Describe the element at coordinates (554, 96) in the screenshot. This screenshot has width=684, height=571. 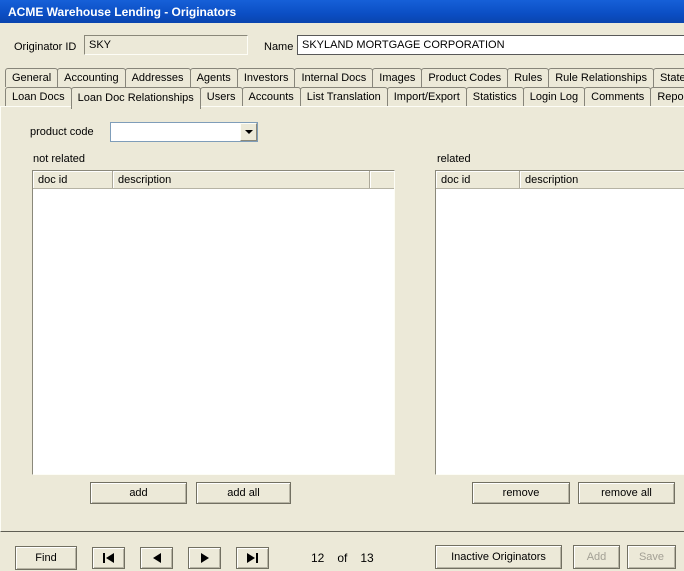
I see `tab-login-log: Login Log` at that location.